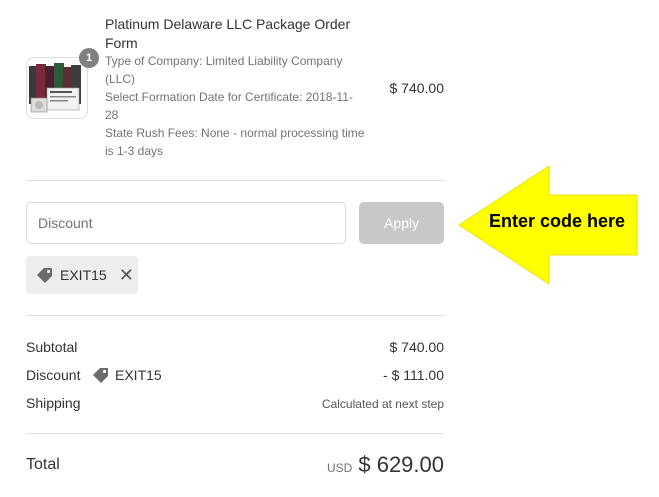  What do you see at coordinates (228, 33) in the screenshot?
I see `product-title: Platinum Delaware LLC Package Order Form` at bounding box center [228, 33].